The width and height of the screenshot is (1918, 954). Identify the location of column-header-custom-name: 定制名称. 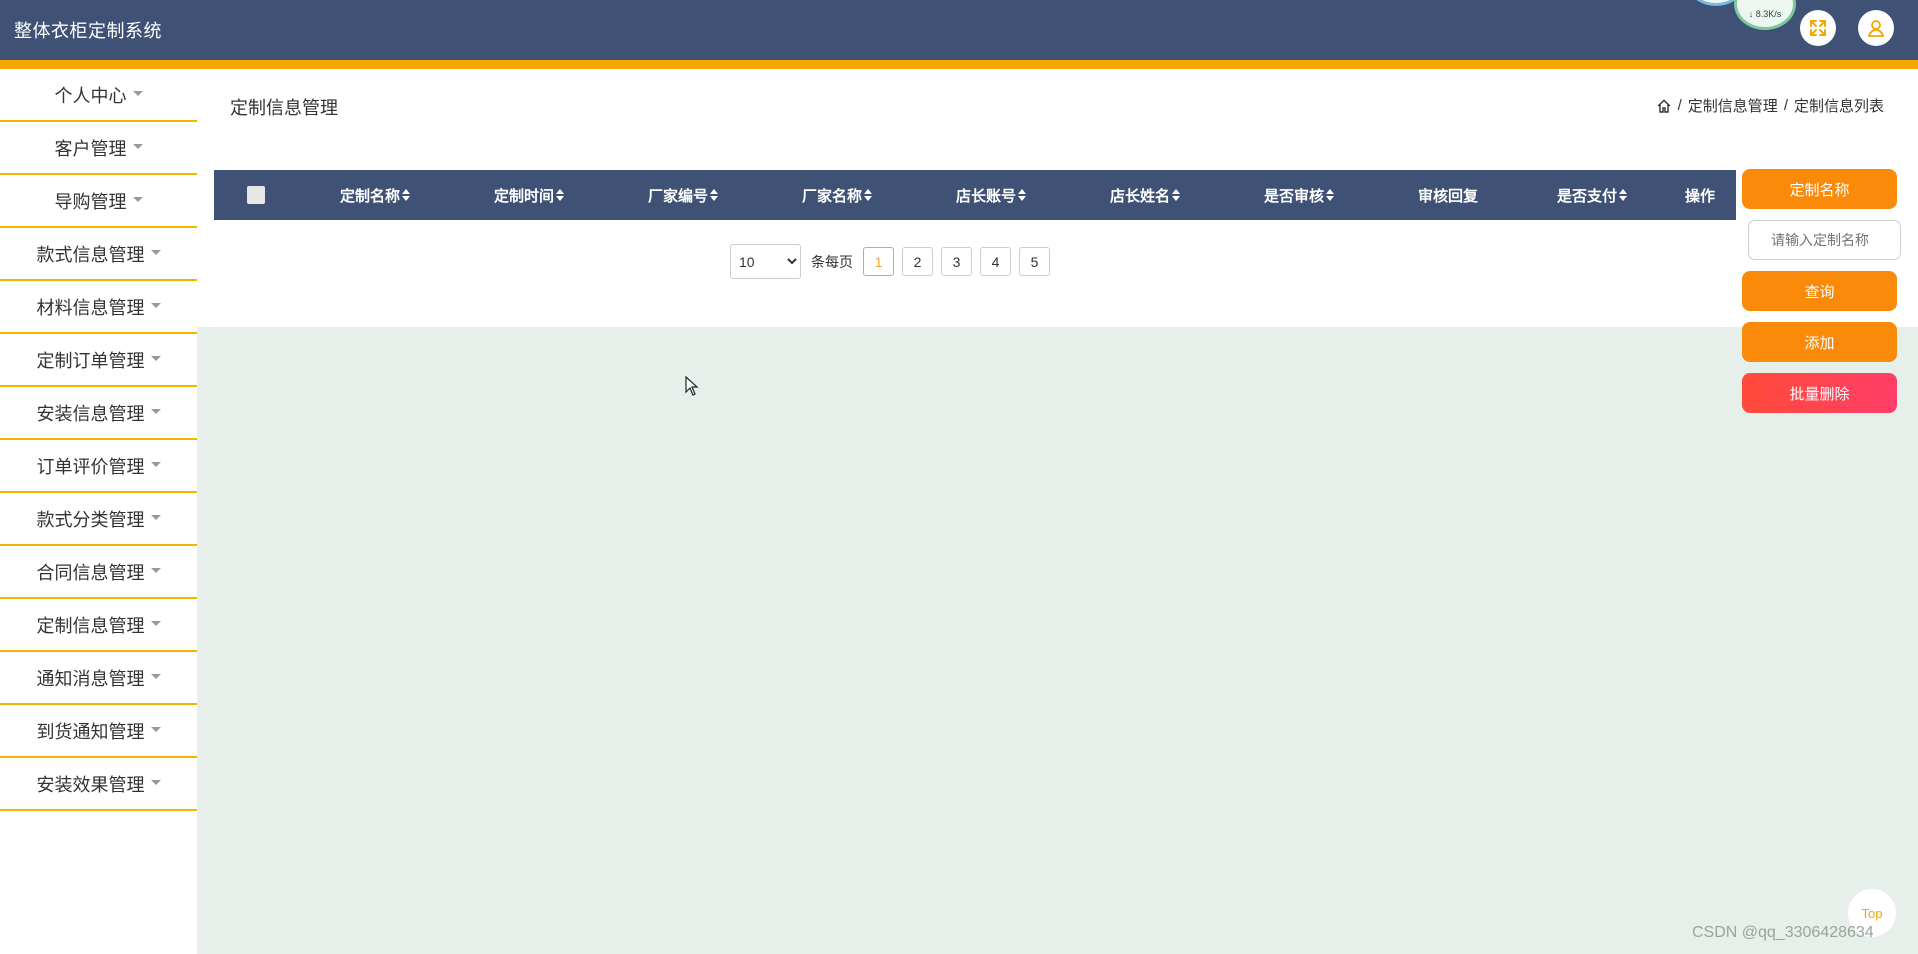
(375, 195).